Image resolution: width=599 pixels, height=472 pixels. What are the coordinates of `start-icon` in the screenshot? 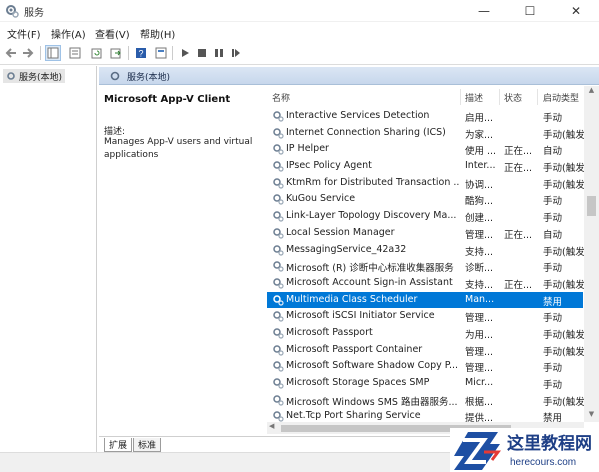 It's located at (185, 53).